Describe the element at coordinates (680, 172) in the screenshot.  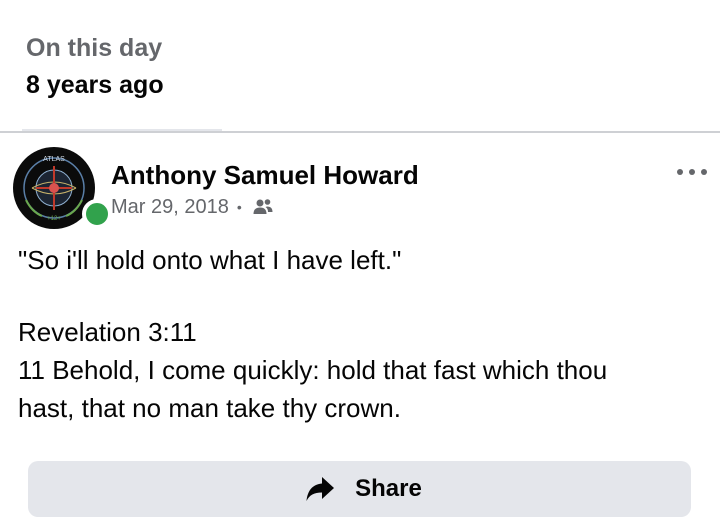
I see `more-options-icon` at that location.